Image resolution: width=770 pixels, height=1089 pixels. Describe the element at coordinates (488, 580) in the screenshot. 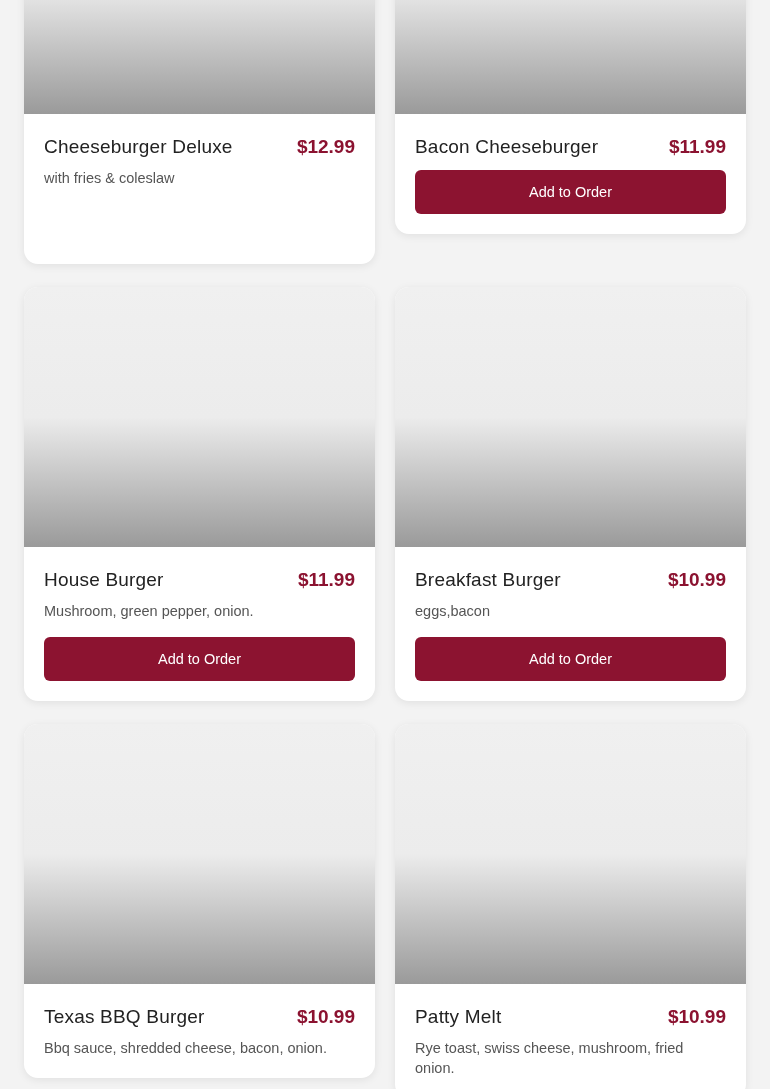

I see `item-name: Breakfast Burger` at that location.